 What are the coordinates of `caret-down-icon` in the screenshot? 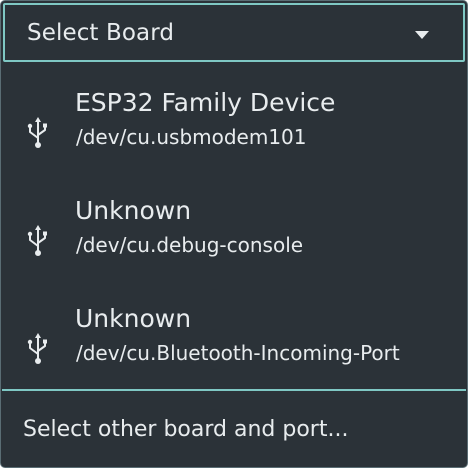 It's located at (422, 35).